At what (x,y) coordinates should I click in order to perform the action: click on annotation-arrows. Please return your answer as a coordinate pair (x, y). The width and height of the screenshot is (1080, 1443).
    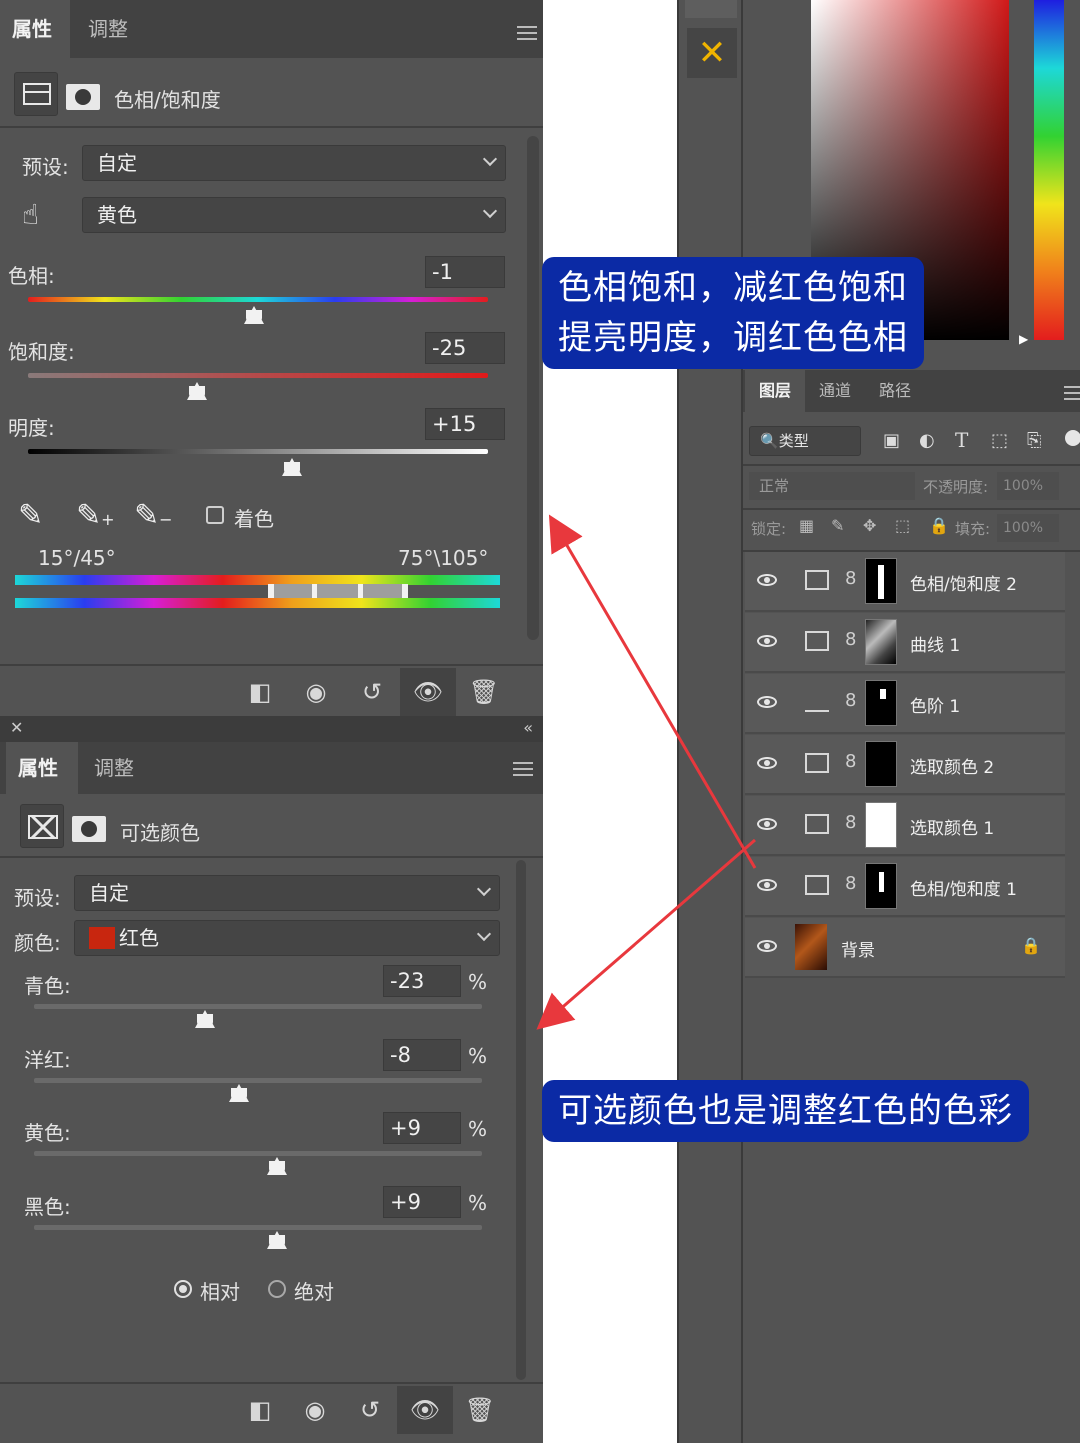
    Looking at the image, I should click on (646, 772).